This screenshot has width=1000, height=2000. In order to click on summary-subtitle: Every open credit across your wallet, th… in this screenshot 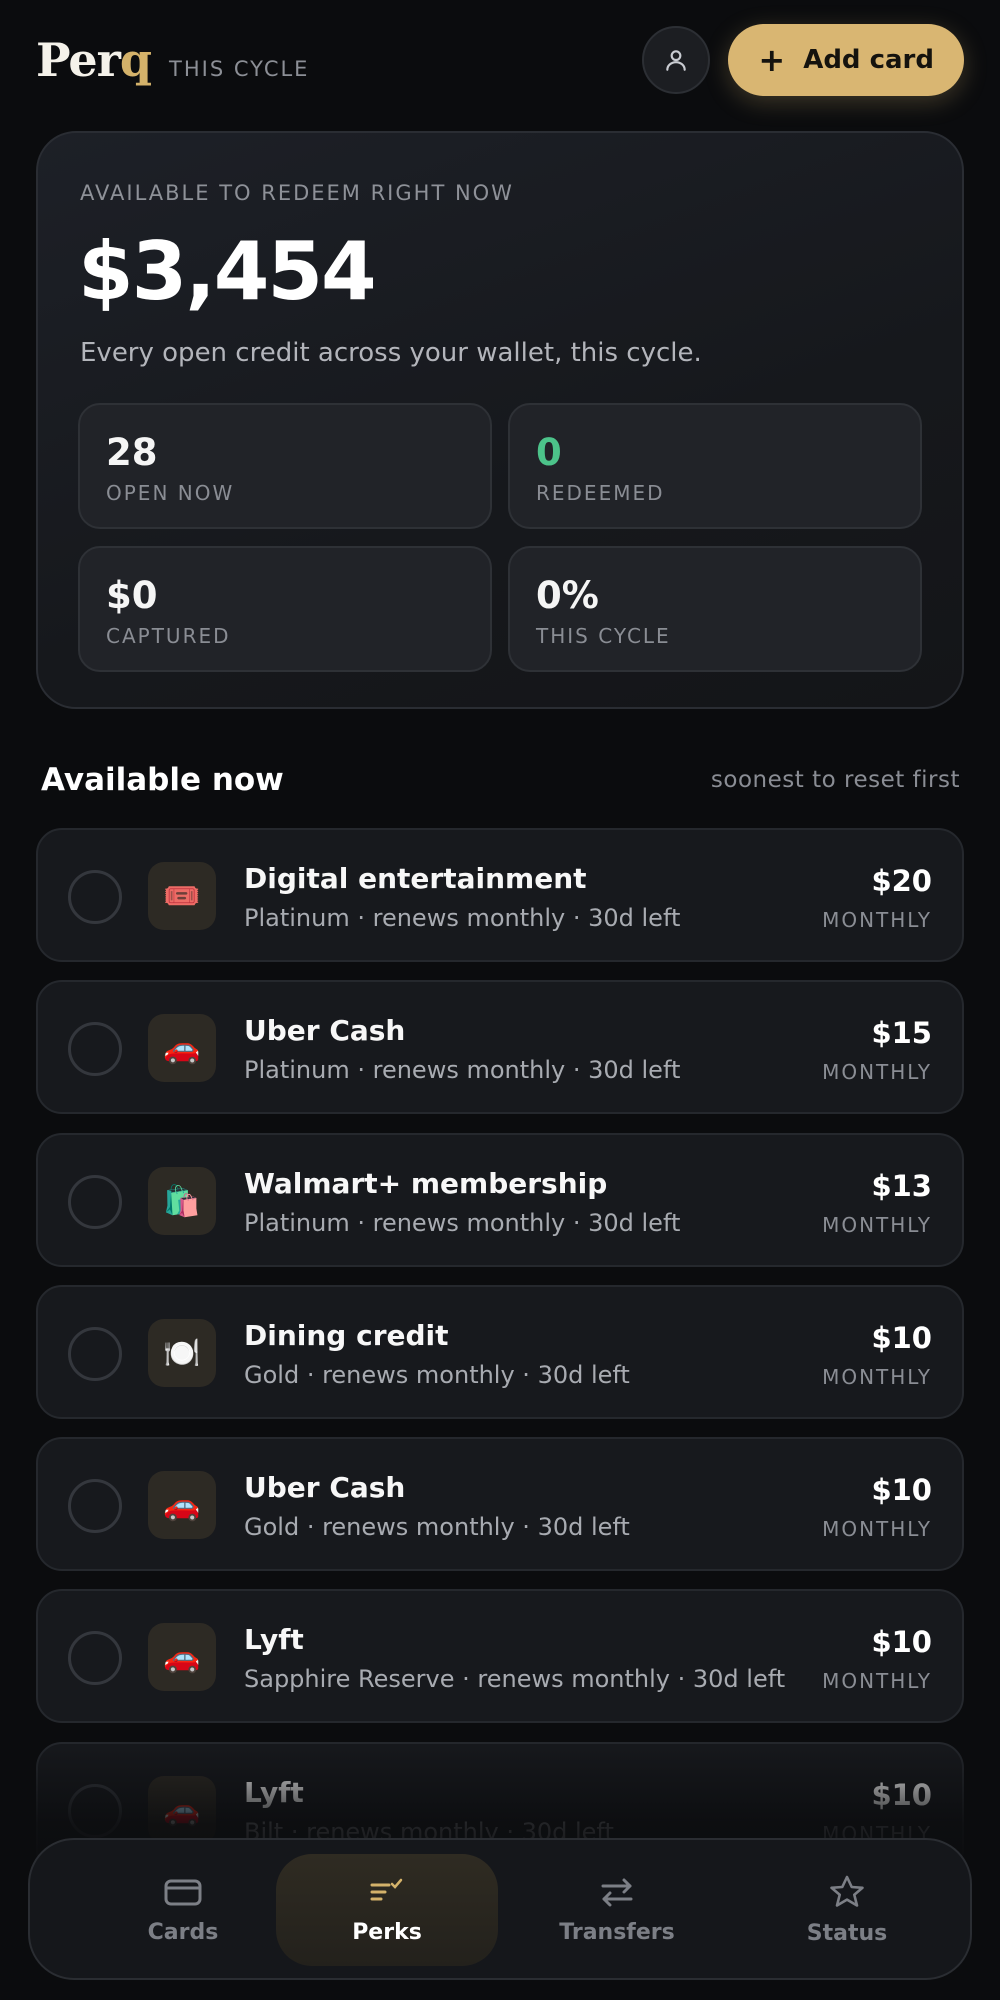, I will do `click(391, 353)`.